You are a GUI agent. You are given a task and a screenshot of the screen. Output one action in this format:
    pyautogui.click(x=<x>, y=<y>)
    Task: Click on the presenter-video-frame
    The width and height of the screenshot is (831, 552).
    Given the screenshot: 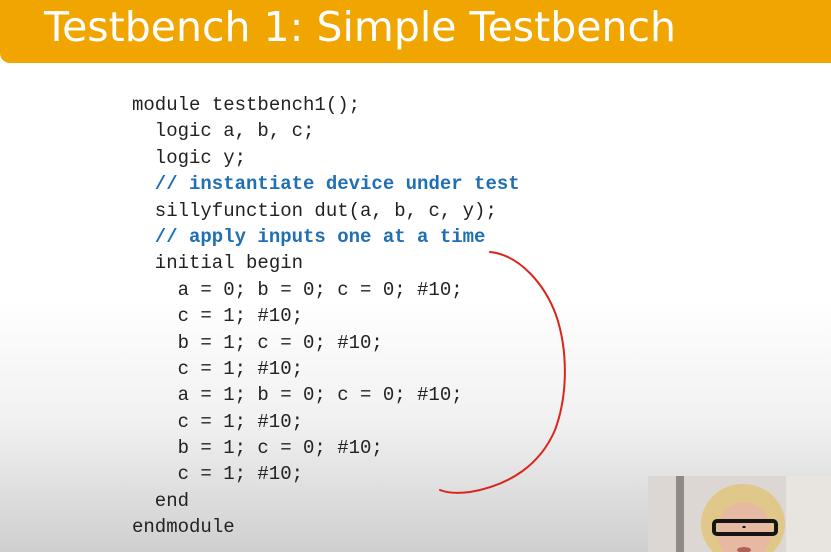 What is the action you would take?
    pyautogui.click(x=739, y=514)
    